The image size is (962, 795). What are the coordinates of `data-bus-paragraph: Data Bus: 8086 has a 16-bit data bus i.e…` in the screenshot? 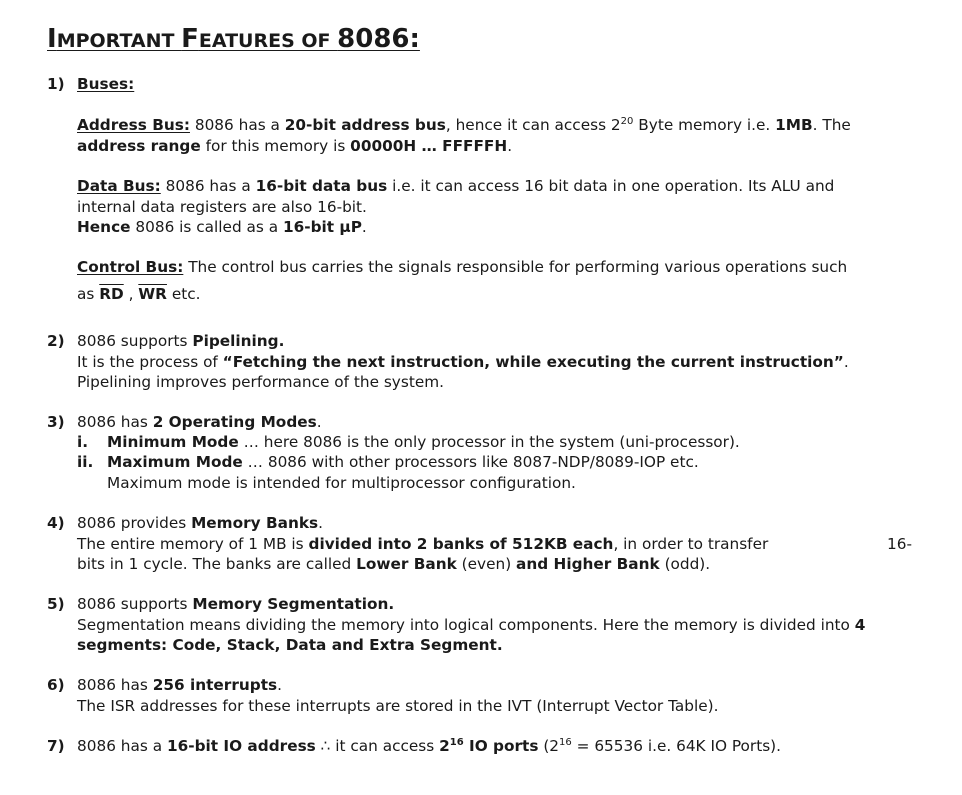 It's located at (456, 206).